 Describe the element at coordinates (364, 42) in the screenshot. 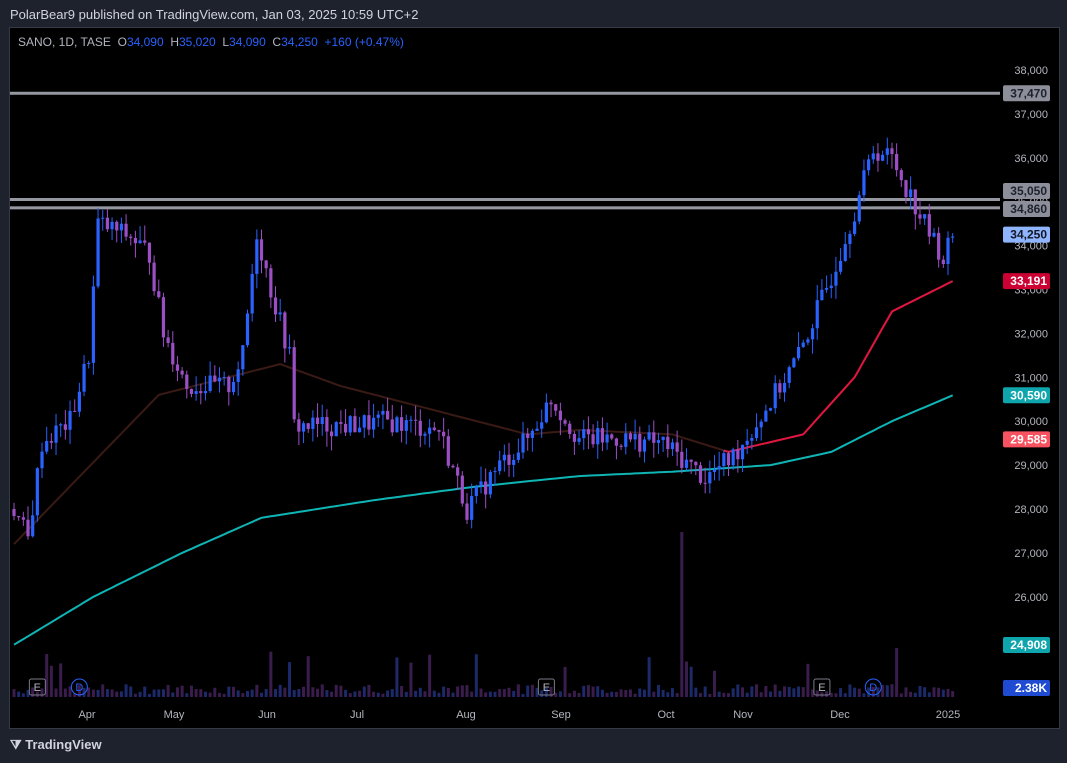

I see `change-value: +160 (+0.47%)` at that location.